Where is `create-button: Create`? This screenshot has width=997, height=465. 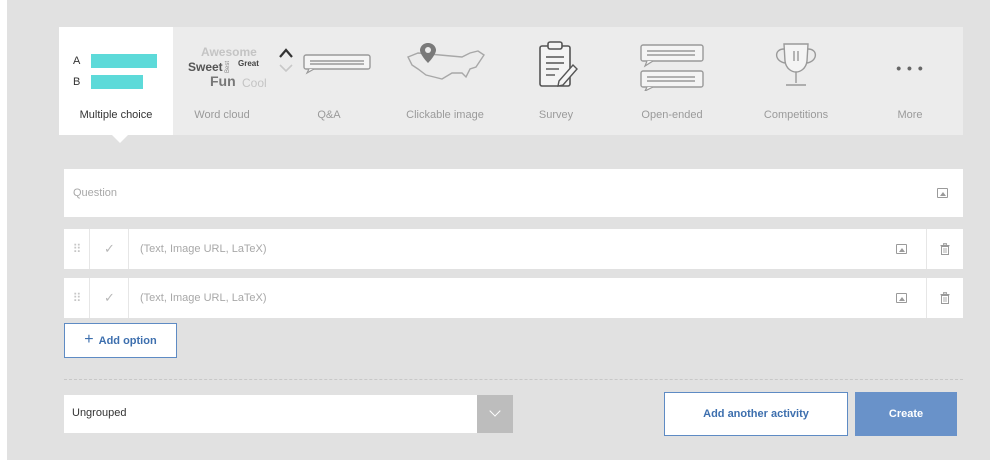
create-button: Create is located at coordinates (906, 414).